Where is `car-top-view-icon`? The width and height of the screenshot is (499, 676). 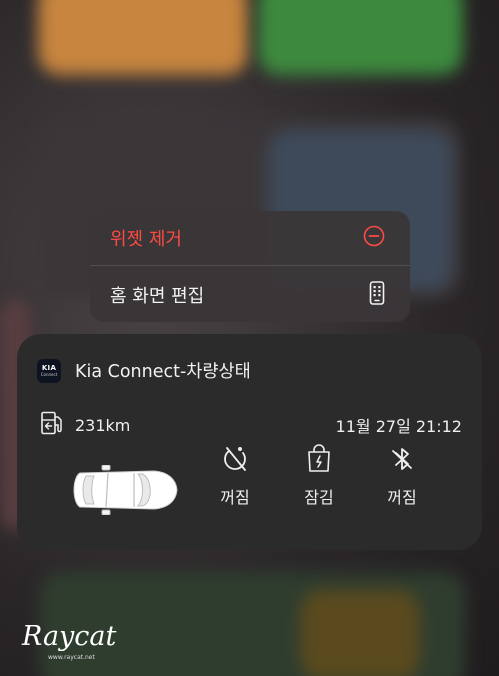
car-top-view-icon is located at coordinates (126, 491).